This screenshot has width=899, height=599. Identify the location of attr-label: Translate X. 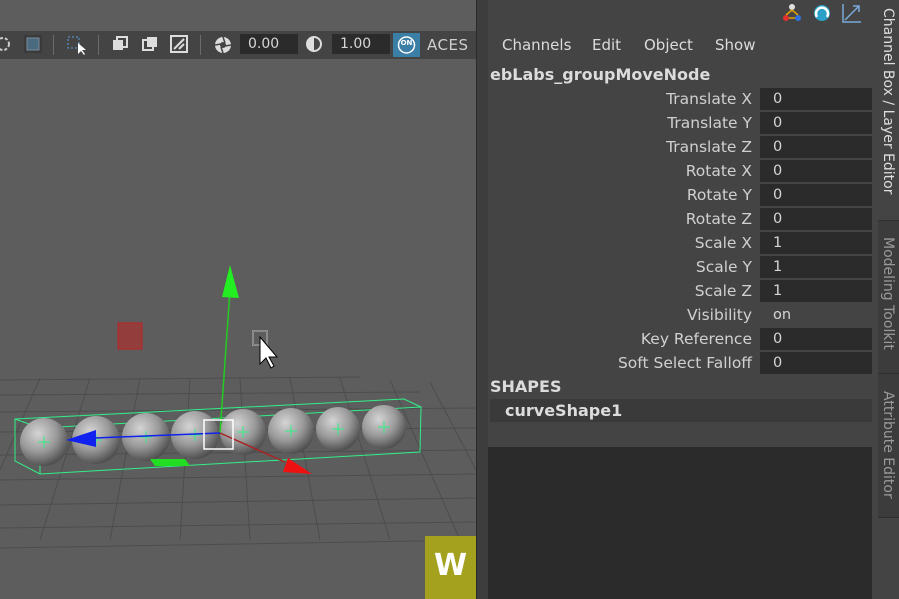
(709, 99).